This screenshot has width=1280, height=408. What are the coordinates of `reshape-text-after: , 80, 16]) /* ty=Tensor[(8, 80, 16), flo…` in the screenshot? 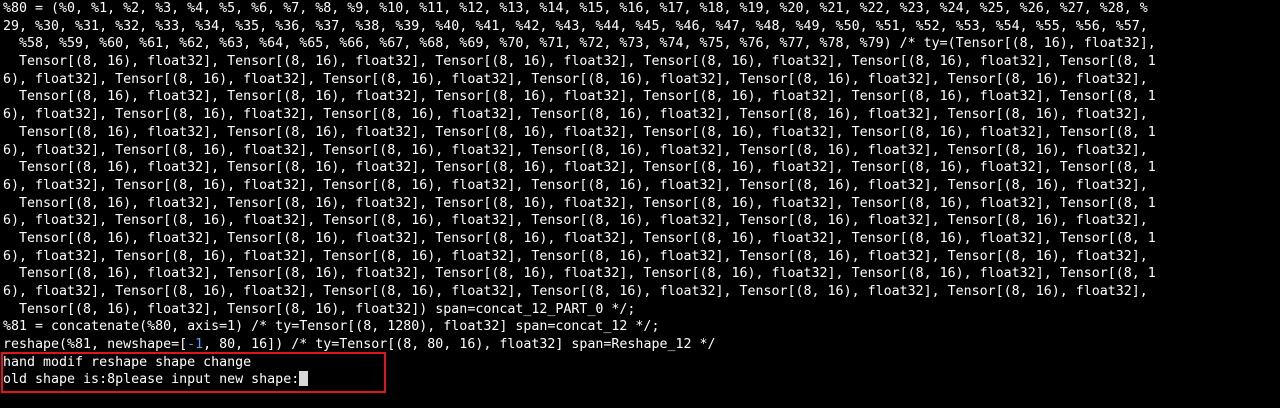 It's located at (459, 345).